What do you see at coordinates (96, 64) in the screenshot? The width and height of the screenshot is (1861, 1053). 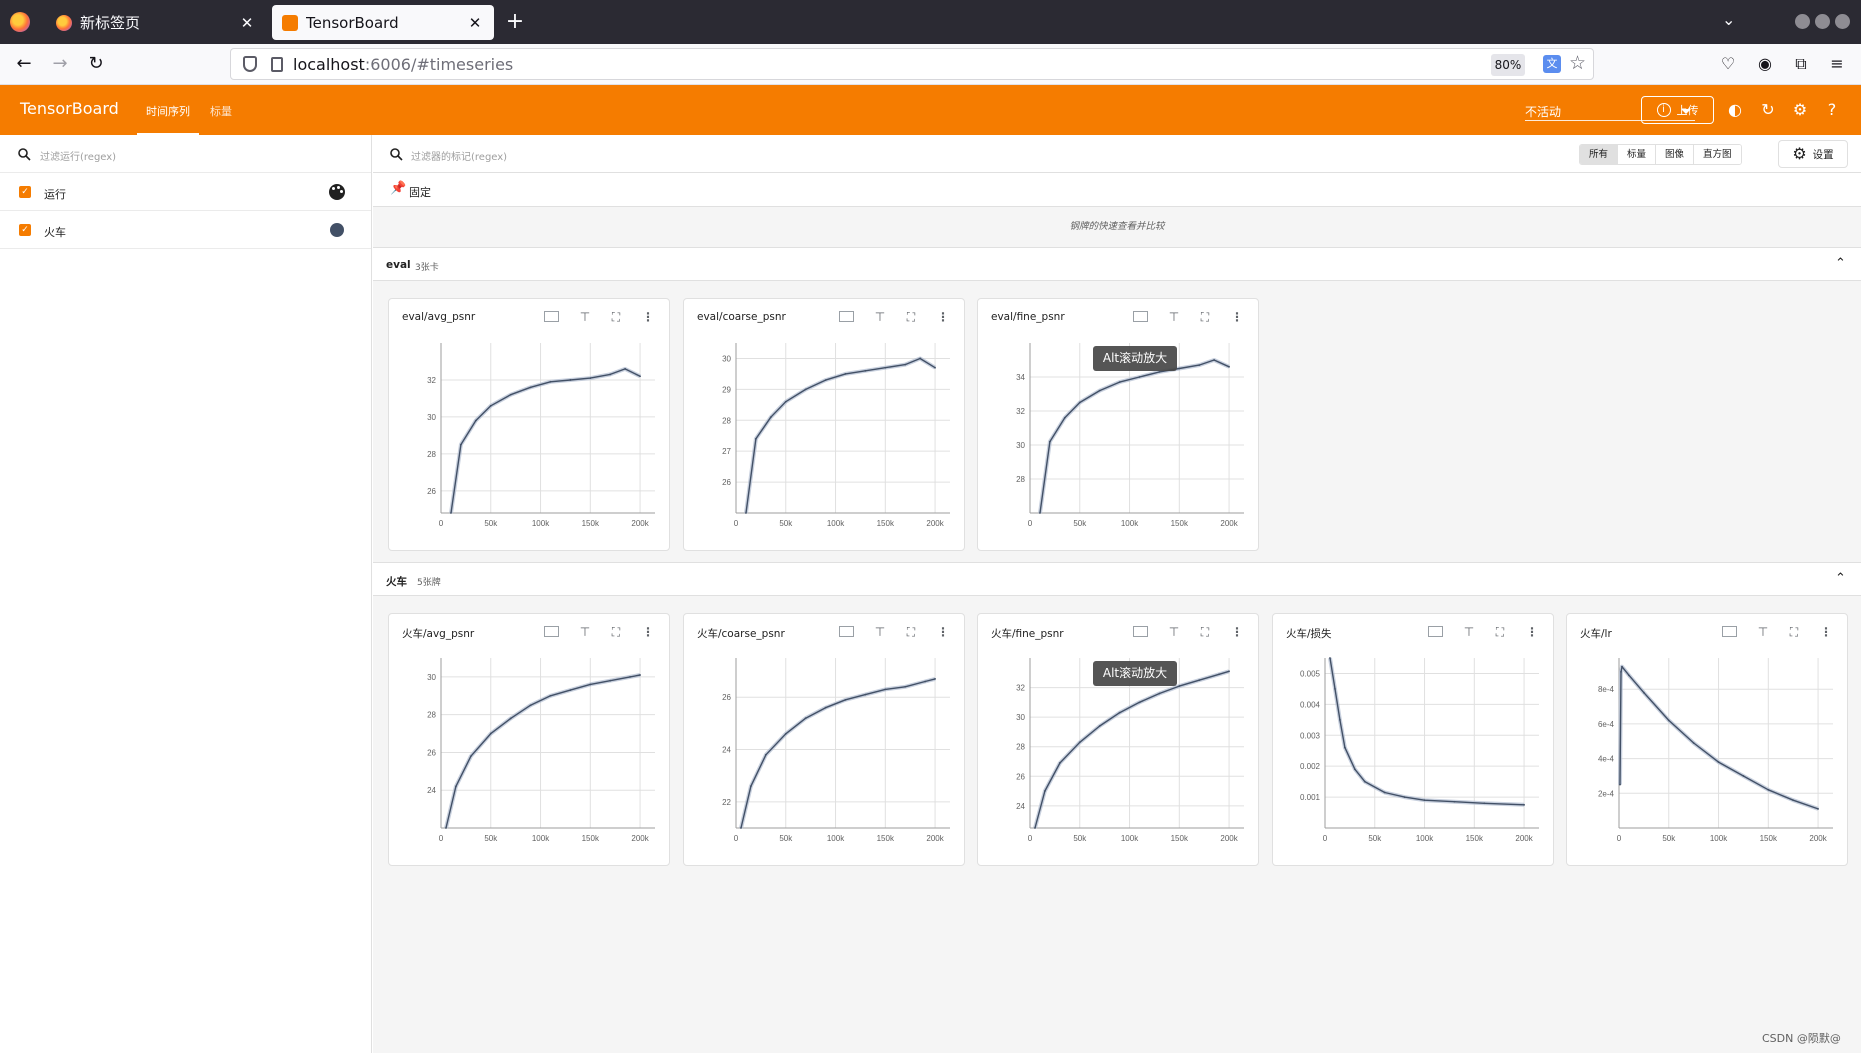 I see `reload-icon: ↻` at bounding box center [96, 64].